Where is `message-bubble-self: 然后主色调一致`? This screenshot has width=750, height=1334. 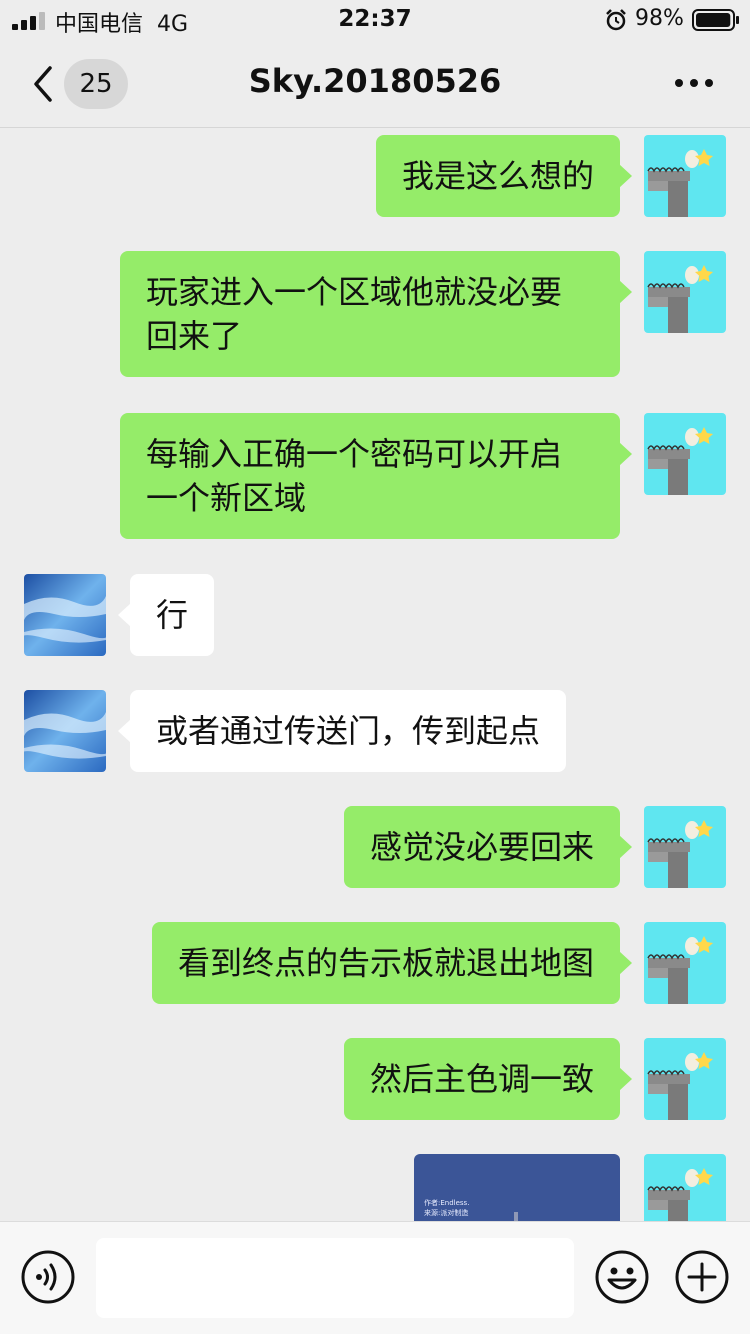 message-bubble-self: 然后主色调一致 is located at coordinates (488, 1079).